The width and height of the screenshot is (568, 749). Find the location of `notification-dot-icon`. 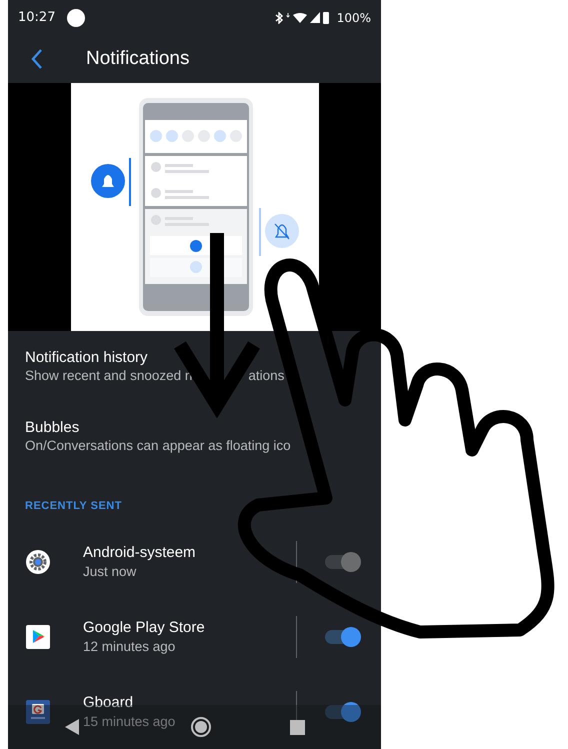

notification-dot-icon is located at coordinates (76, 17).